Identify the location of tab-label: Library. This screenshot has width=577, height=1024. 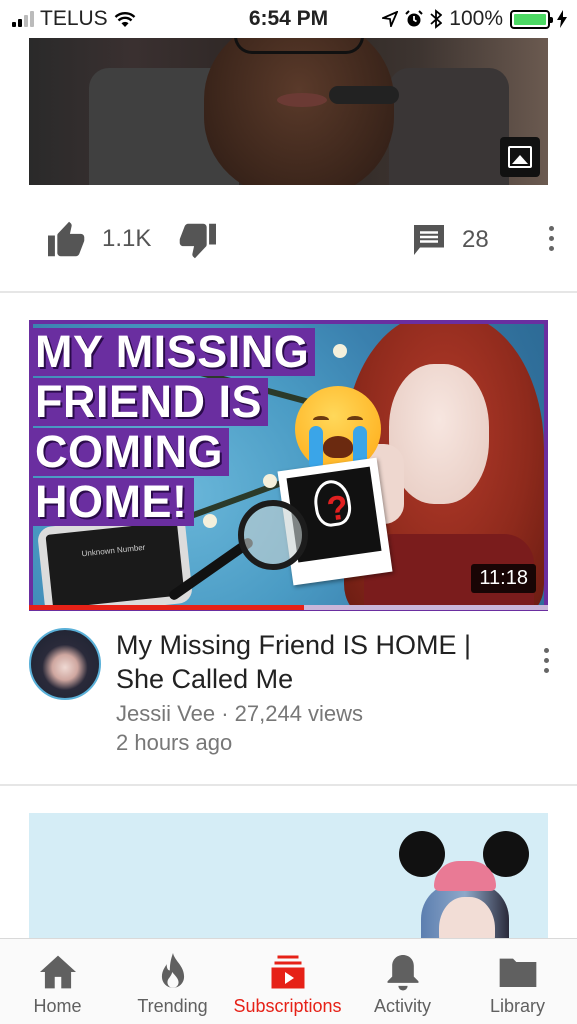
(517, 1006).